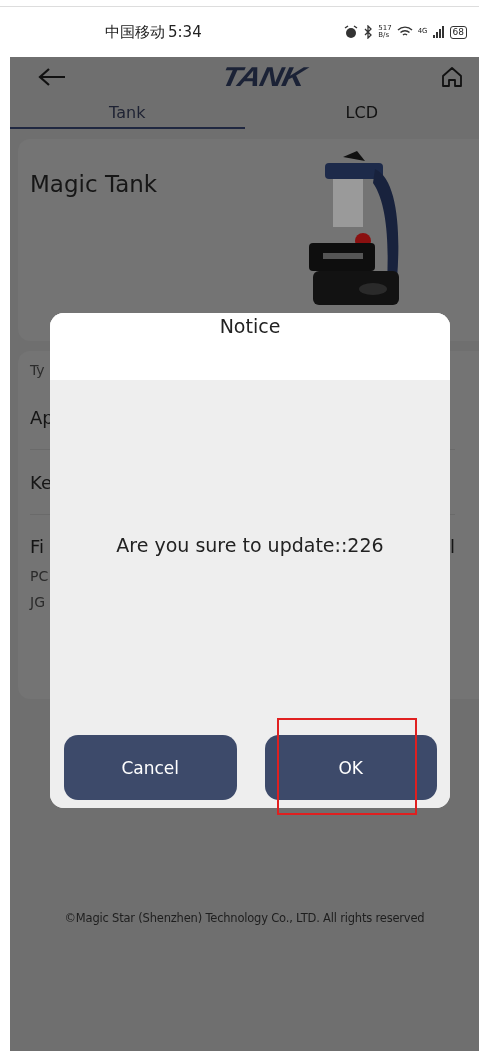 This screenshot has width=479, height=1058. What do you see at coordinates (40, 576) in the screenshot?
I see `version-line: PC` at bounding box center [40, 576].